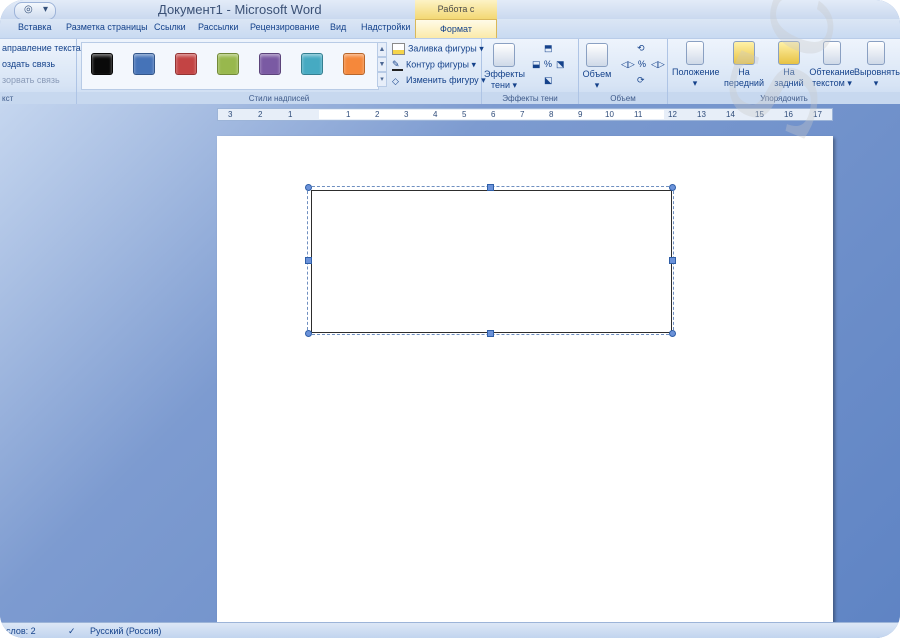 This screenshot has width=900, height=638. I want to click on align-button: Выровнять ▾, so click(877, 65).